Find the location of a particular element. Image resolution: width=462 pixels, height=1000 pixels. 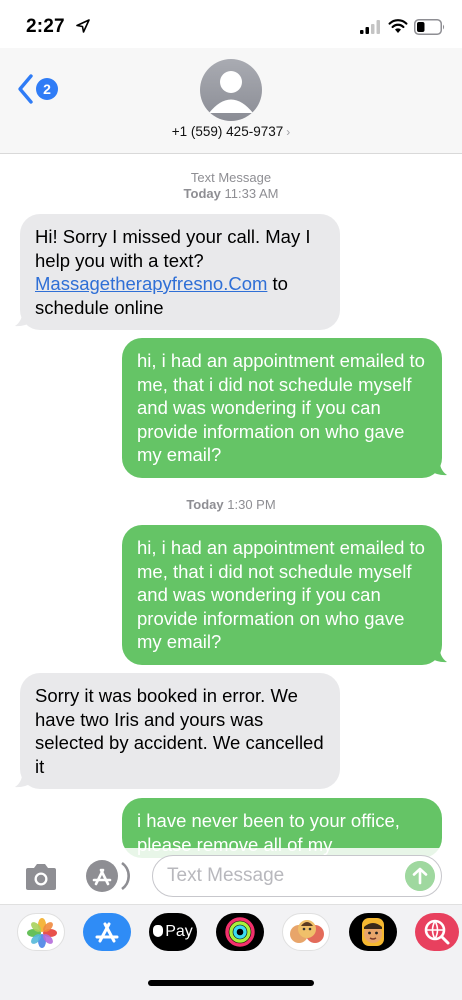

message-input-field is located at coordinates (297, 876).